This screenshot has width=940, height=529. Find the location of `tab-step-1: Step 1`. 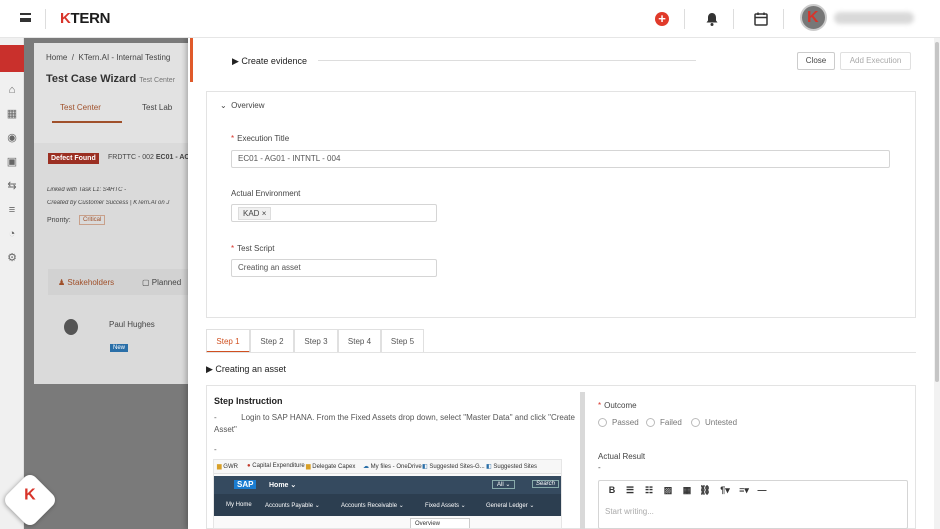

tab-step-1: Step 1 is located at coordinates (228, 341).